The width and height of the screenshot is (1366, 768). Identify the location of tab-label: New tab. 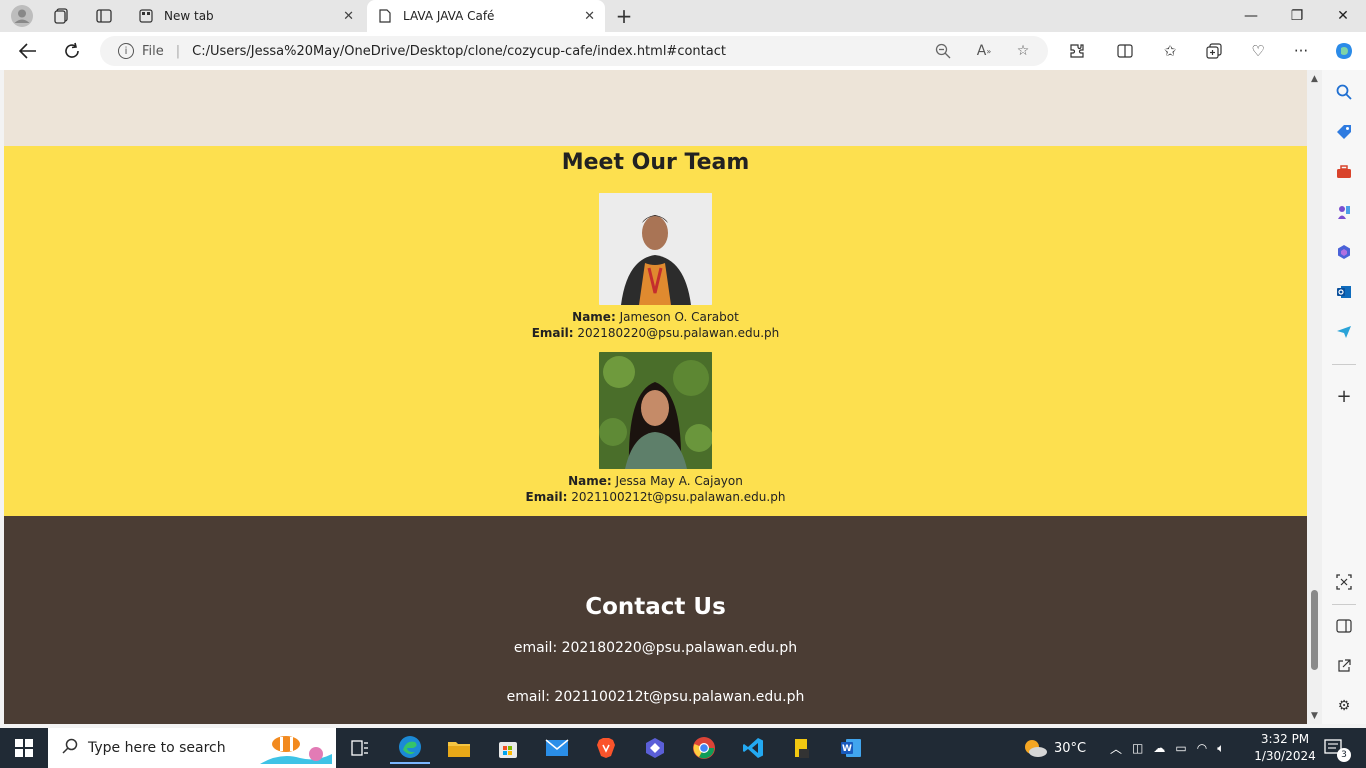
(189, 16).